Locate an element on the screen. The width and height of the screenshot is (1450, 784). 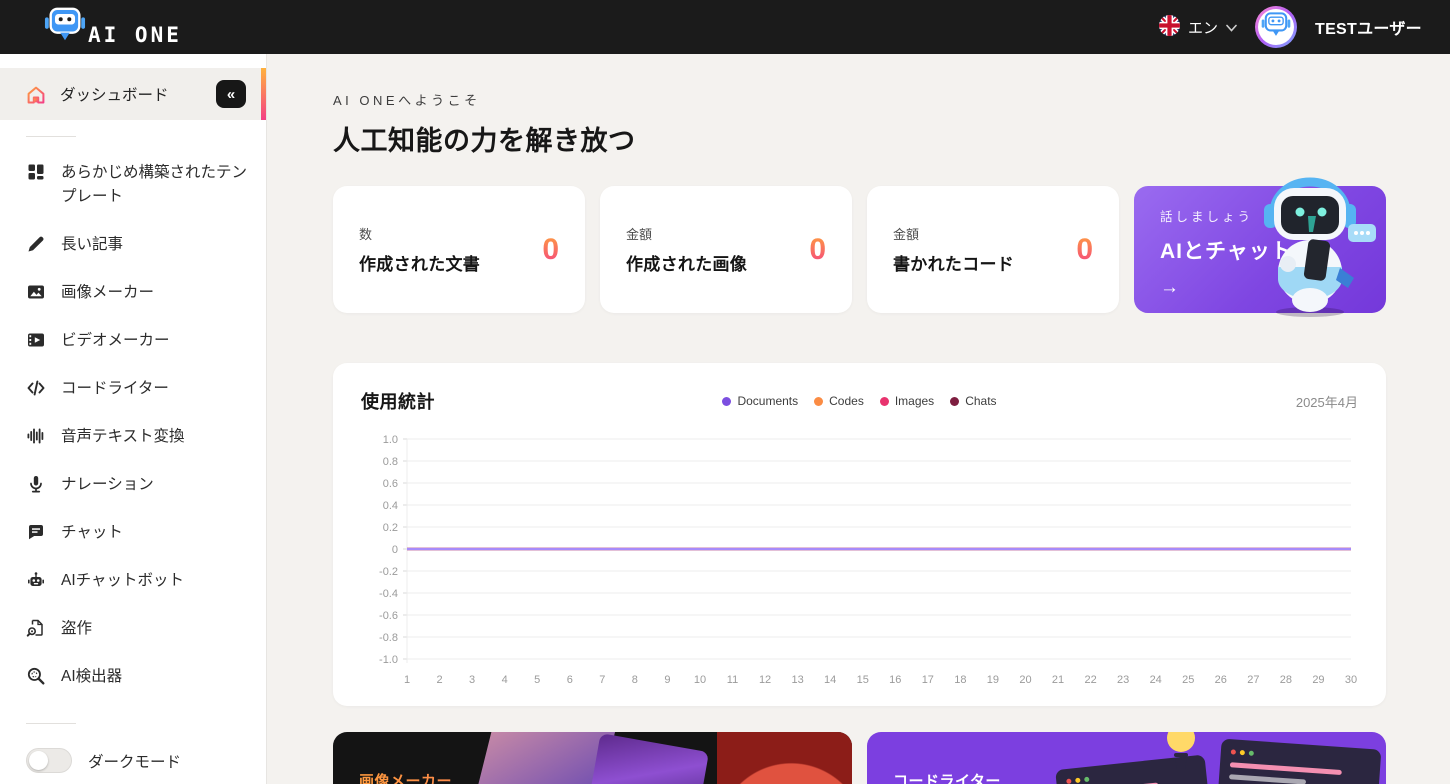
sidebar-item-label: 画像メーカー is located at coordinates (108, 293).